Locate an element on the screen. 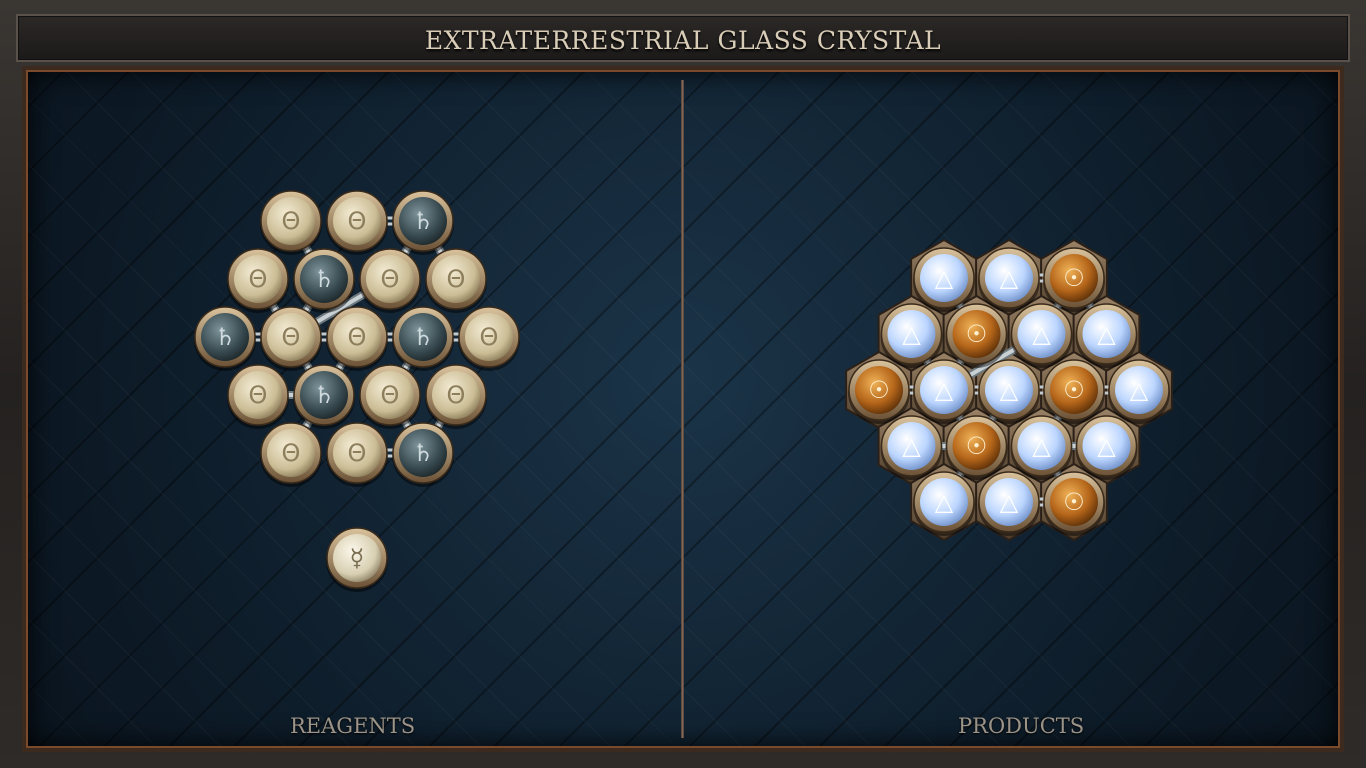  reagent-atom-quicksilver: ☿ is located at coordinates (357, 559).